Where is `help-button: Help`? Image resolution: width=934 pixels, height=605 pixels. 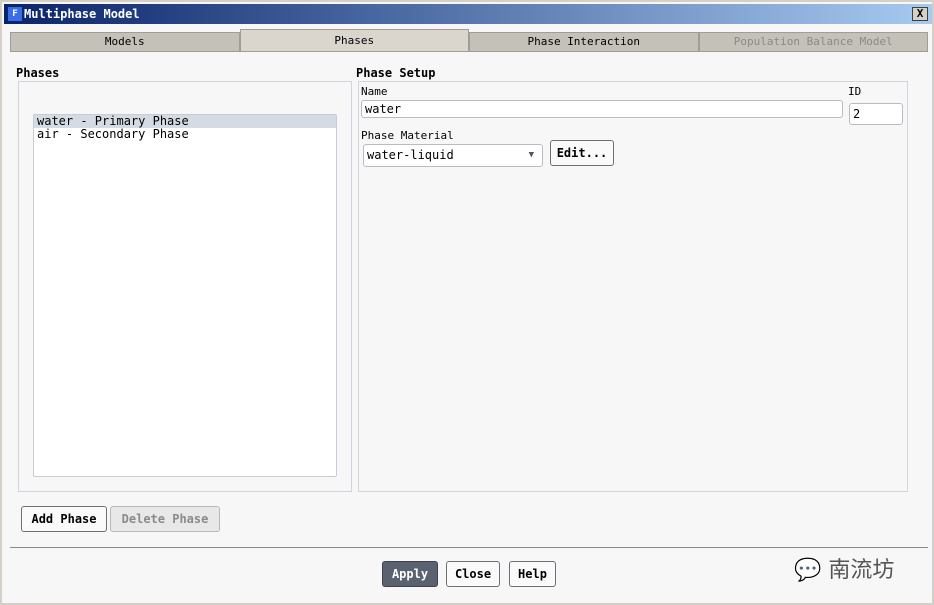
help-button: Help is located at coordinates (532, 574).